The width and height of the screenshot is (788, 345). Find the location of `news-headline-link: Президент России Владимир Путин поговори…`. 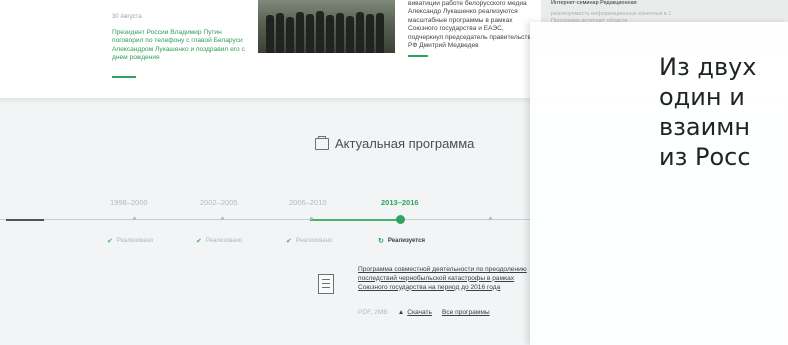

news-headline-link: Президент России Владимир Путин поговори… is located at coordinates (180, 46).